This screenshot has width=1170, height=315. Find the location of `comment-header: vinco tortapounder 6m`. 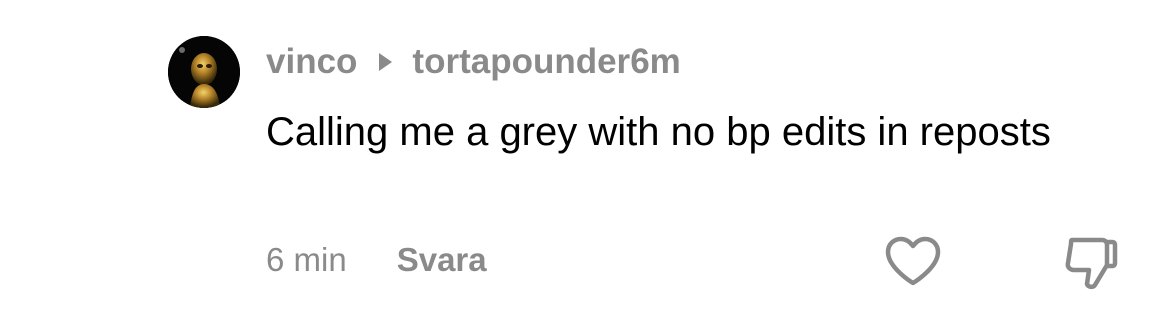

comment-header: vinco tortapounder 6m is located at coordinates (473, 62).